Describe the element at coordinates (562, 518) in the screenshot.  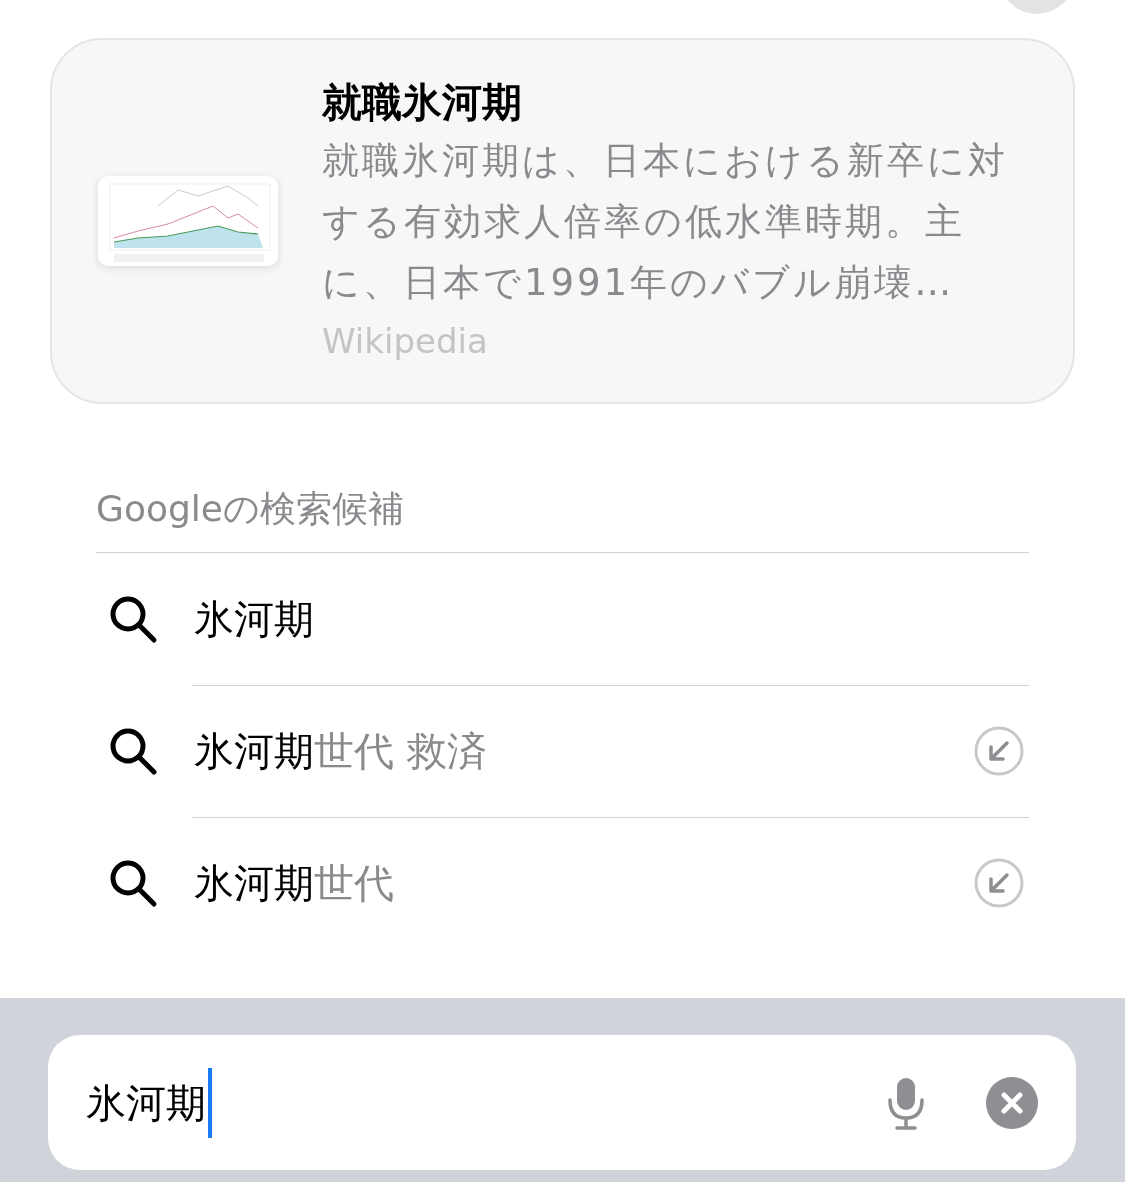
I see `section-header: Googleの検索候補` at that location.